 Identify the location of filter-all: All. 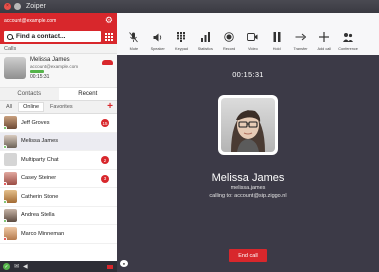
(9, 107).